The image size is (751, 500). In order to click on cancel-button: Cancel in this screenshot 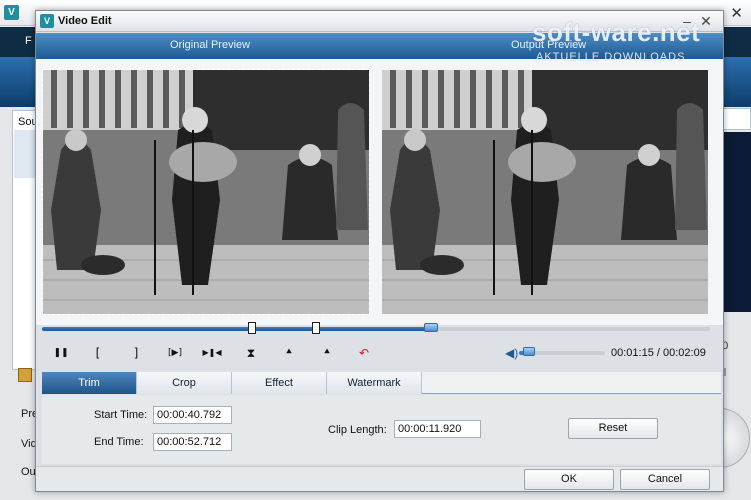, I will do `click(665, 479)`.